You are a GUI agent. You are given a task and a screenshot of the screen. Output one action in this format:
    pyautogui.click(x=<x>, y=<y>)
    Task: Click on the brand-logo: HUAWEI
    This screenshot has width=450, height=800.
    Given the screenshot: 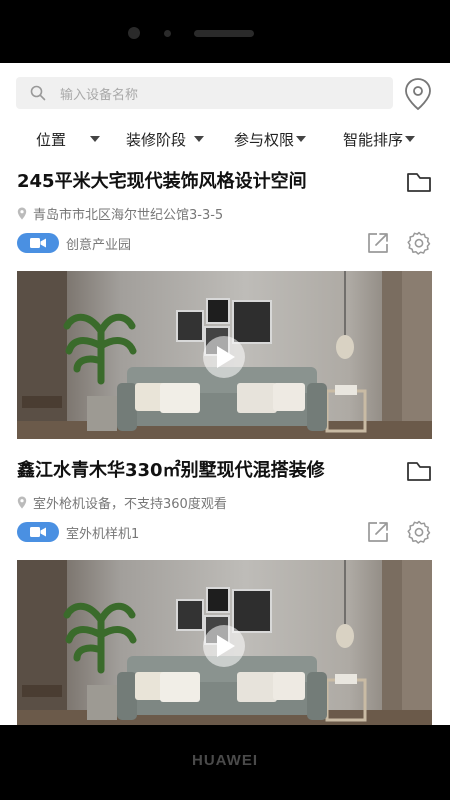 What is the action you would take?
    pyautogui.click(x=225, y=760)
    